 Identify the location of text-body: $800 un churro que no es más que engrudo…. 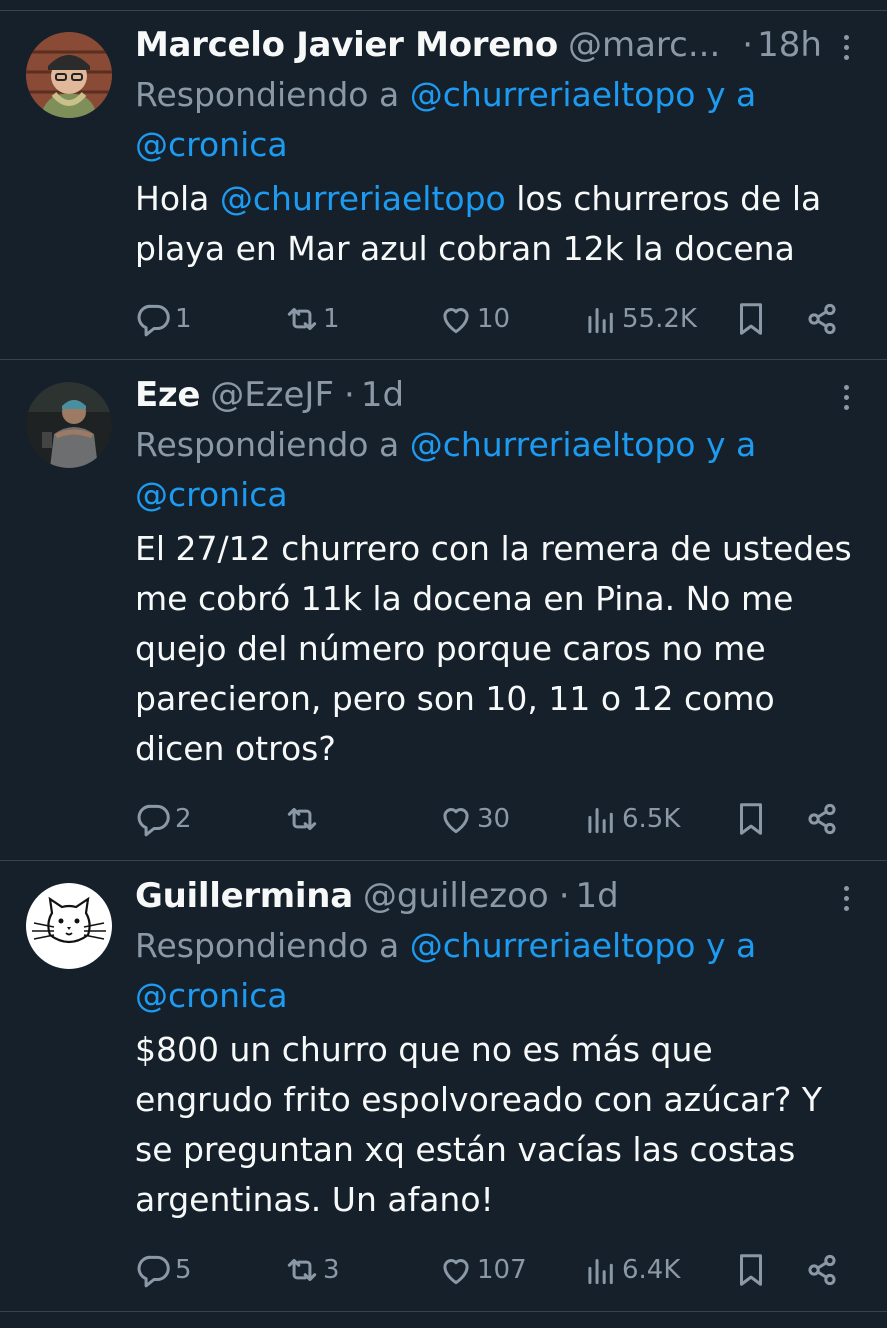
(479, 1124).